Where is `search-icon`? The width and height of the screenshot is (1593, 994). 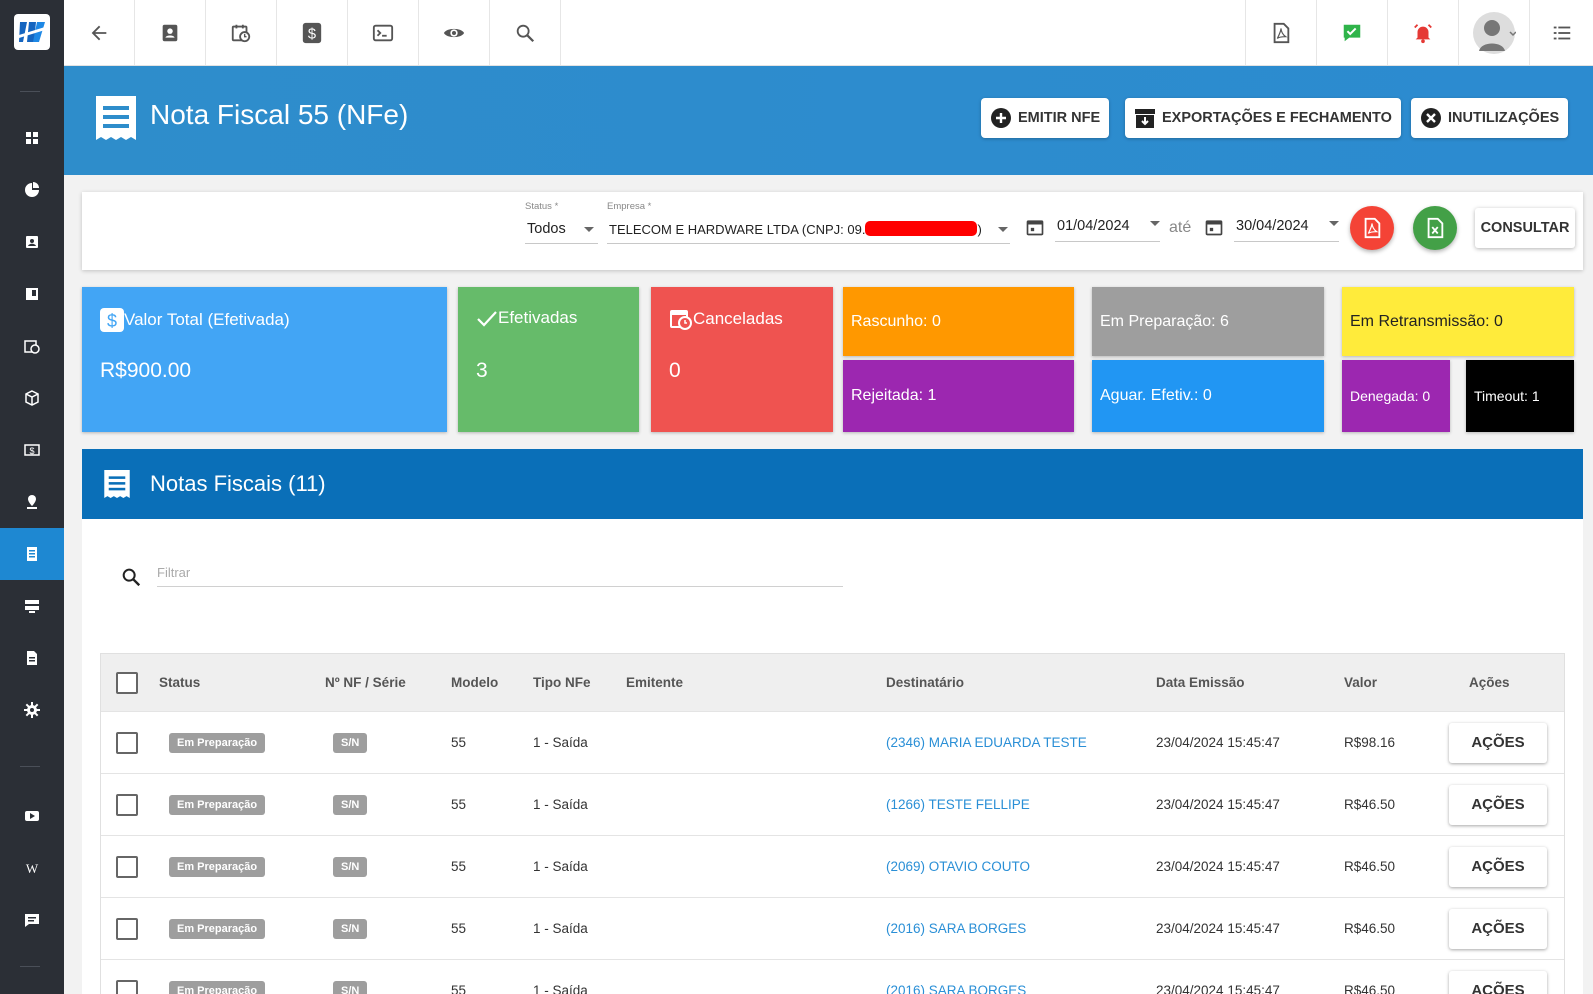 search-icon is located at coordinates (525, 33).